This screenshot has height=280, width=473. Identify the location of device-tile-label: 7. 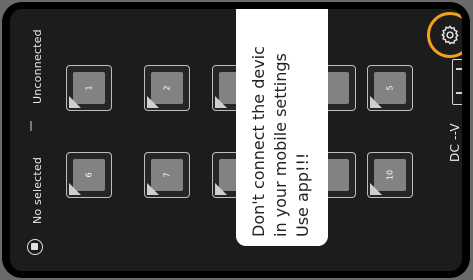
(167, 175).